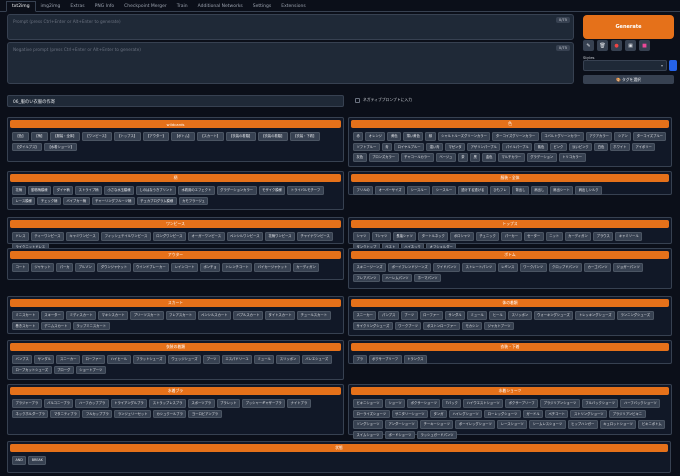 Image resolution: width=680 pixels, height=476 pixels. What do you see at coordinates (553, 315) in the screenshot?
I see `tag-button: ウォーキングシューズ` at bounding box center [553, 315].